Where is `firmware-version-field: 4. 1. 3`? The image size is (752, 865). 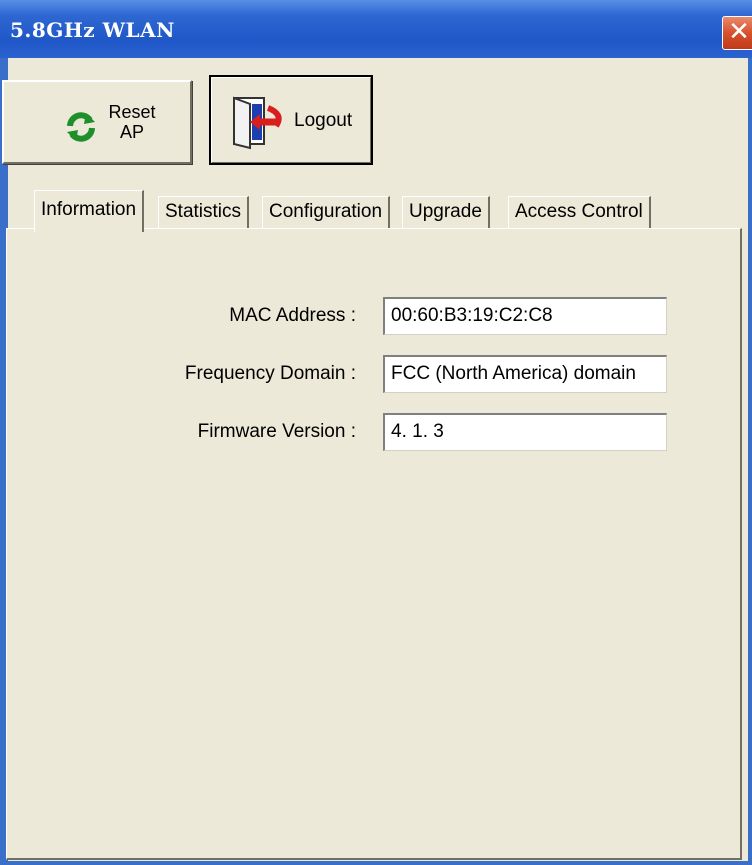
firmware-version-field: 4. 1. 3 is located at coordinates (525, 432).